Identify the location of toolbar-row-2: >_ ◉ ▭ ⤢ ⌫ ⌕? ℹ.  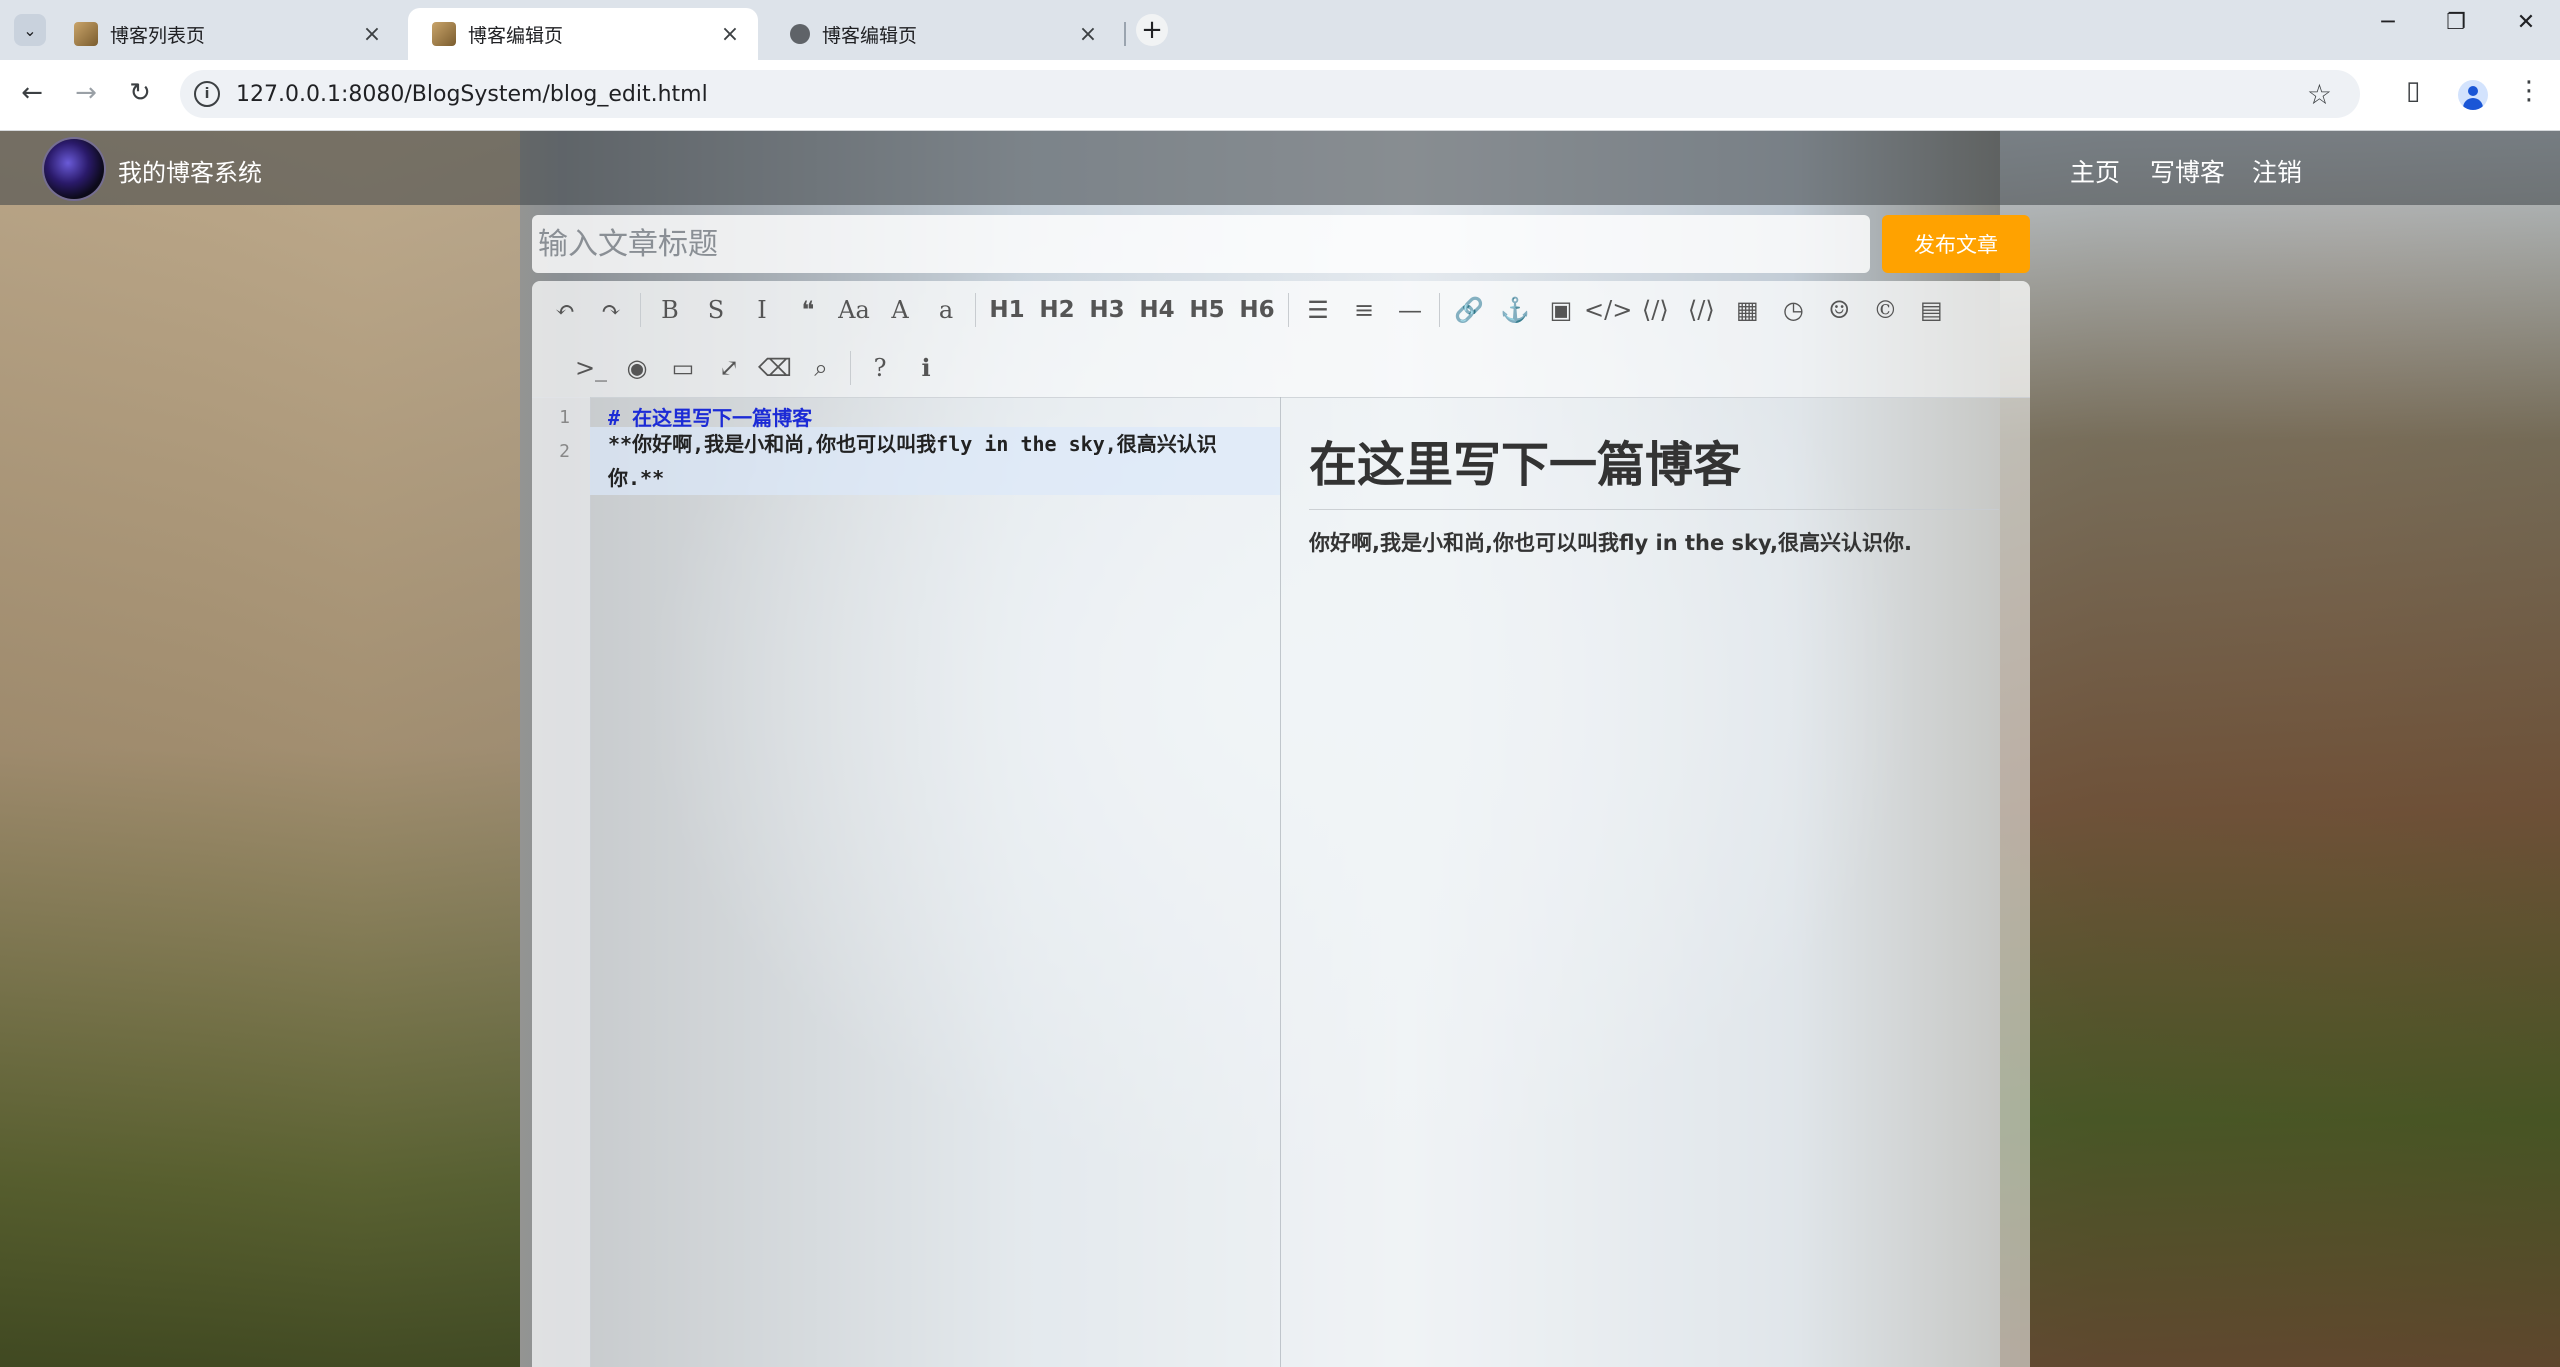
(758, 368).